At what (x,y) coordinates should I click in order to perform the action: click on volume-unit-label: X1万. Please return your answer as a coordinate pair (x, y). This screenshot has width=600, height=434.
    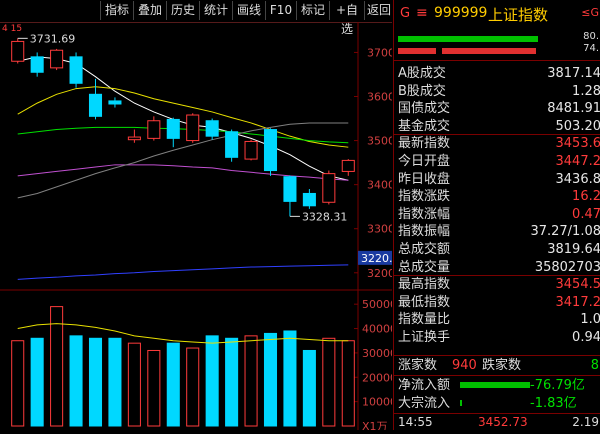
    Looking at the image, I should click on (375, 425).